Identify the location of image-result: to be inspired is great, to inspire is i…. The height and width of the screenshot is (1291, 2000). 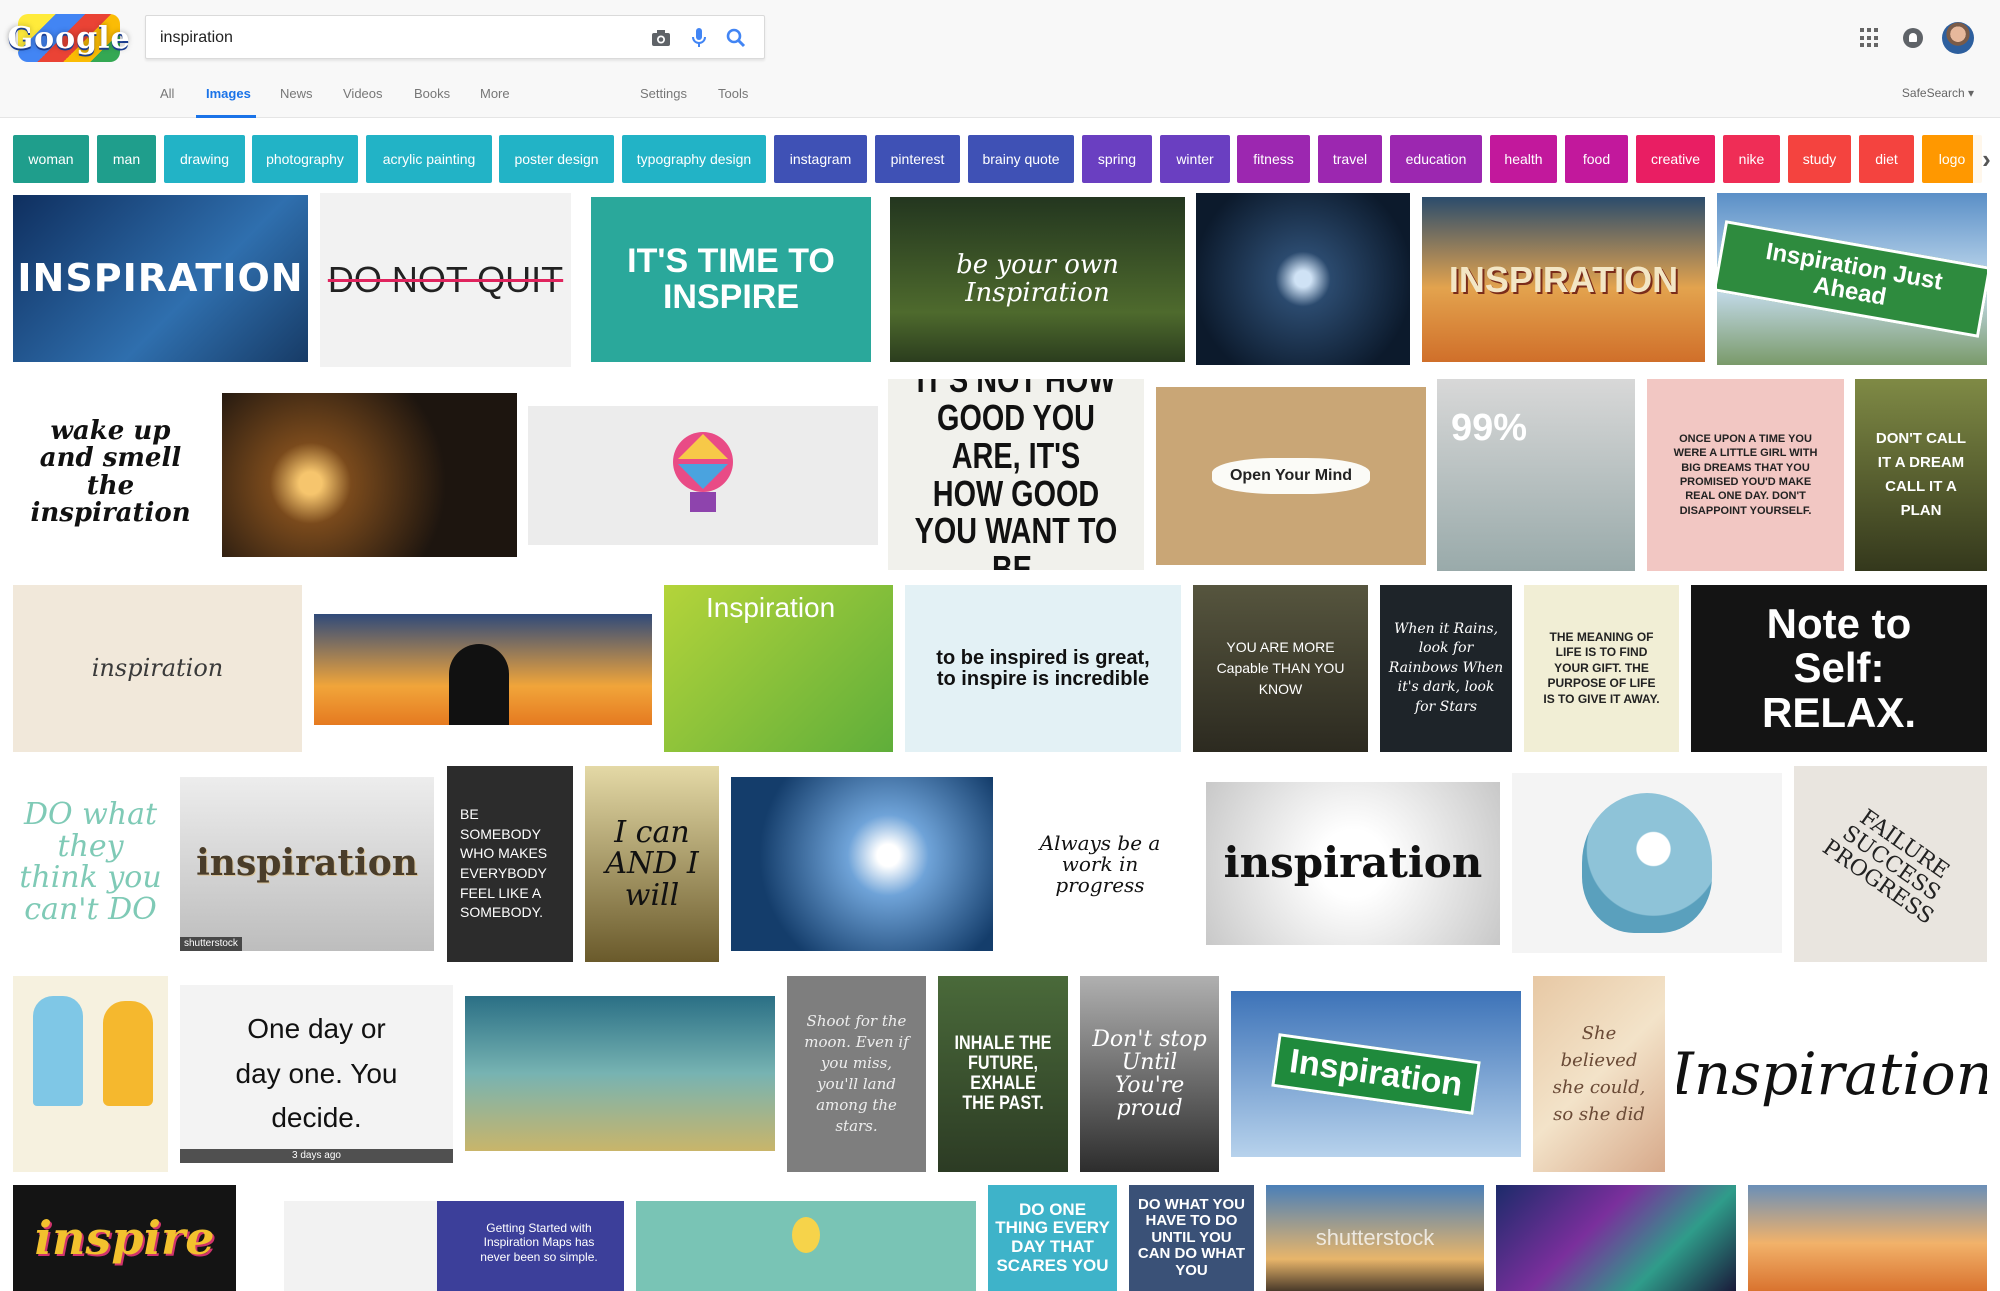
(1043, 668).